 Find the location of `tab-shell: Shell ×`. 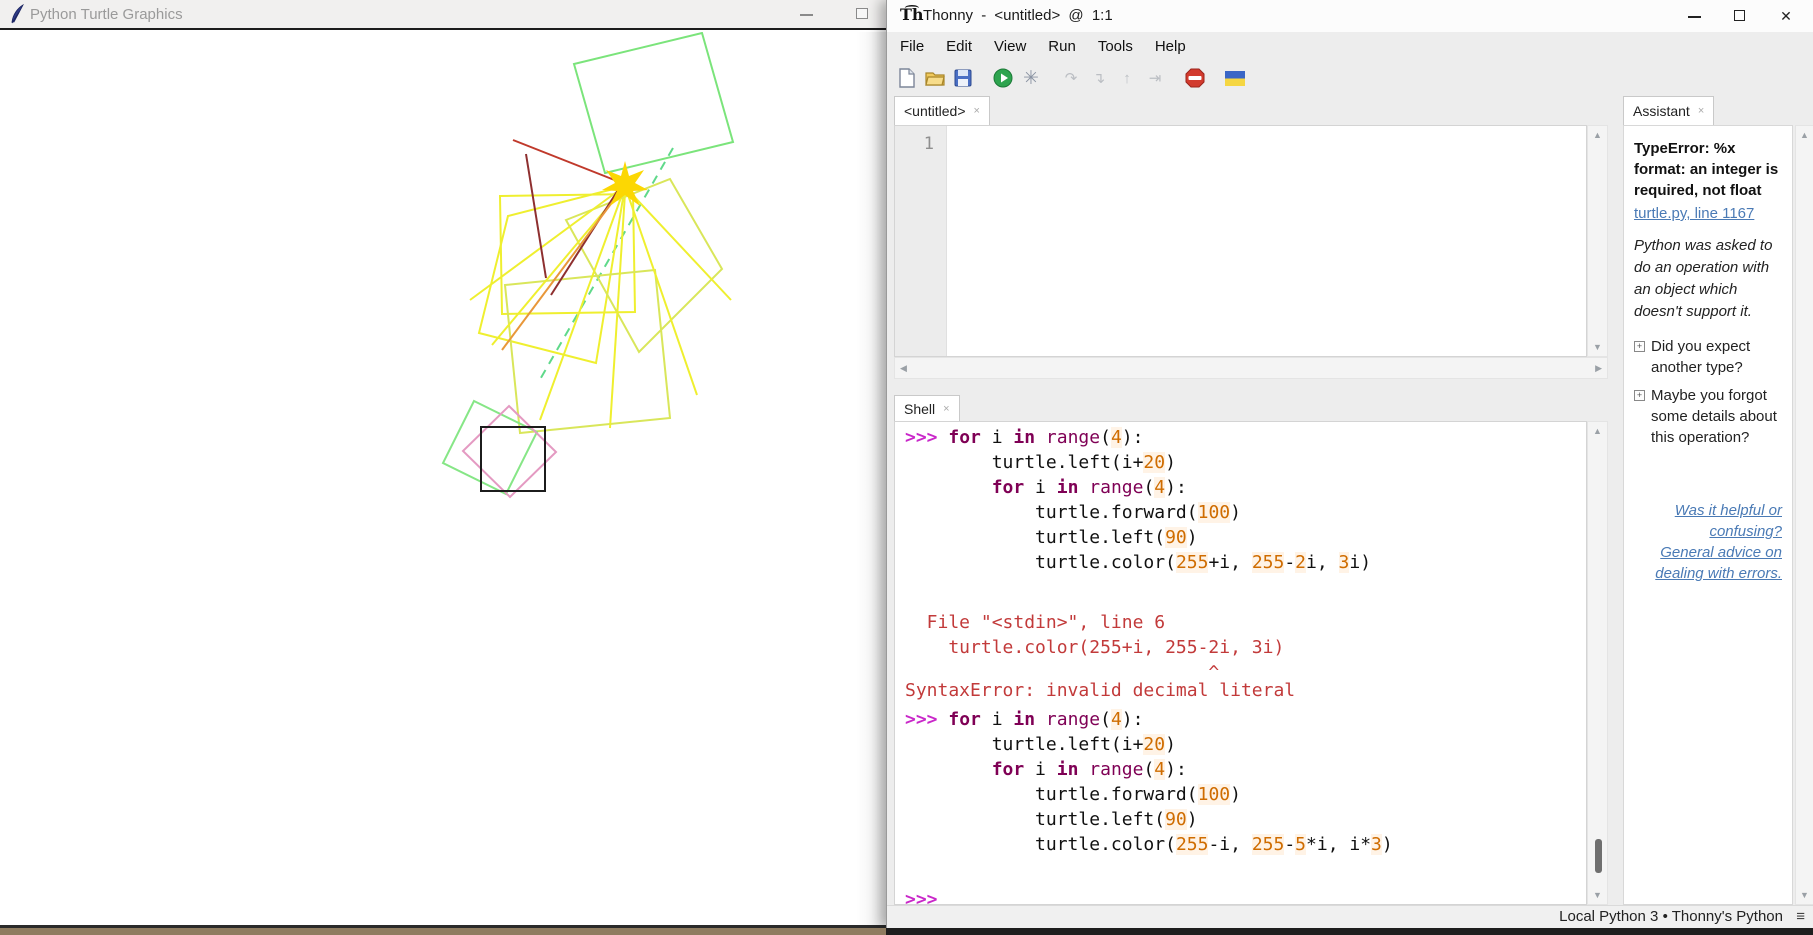

tab-shell: Shell × is located at coordinates (927, 408).